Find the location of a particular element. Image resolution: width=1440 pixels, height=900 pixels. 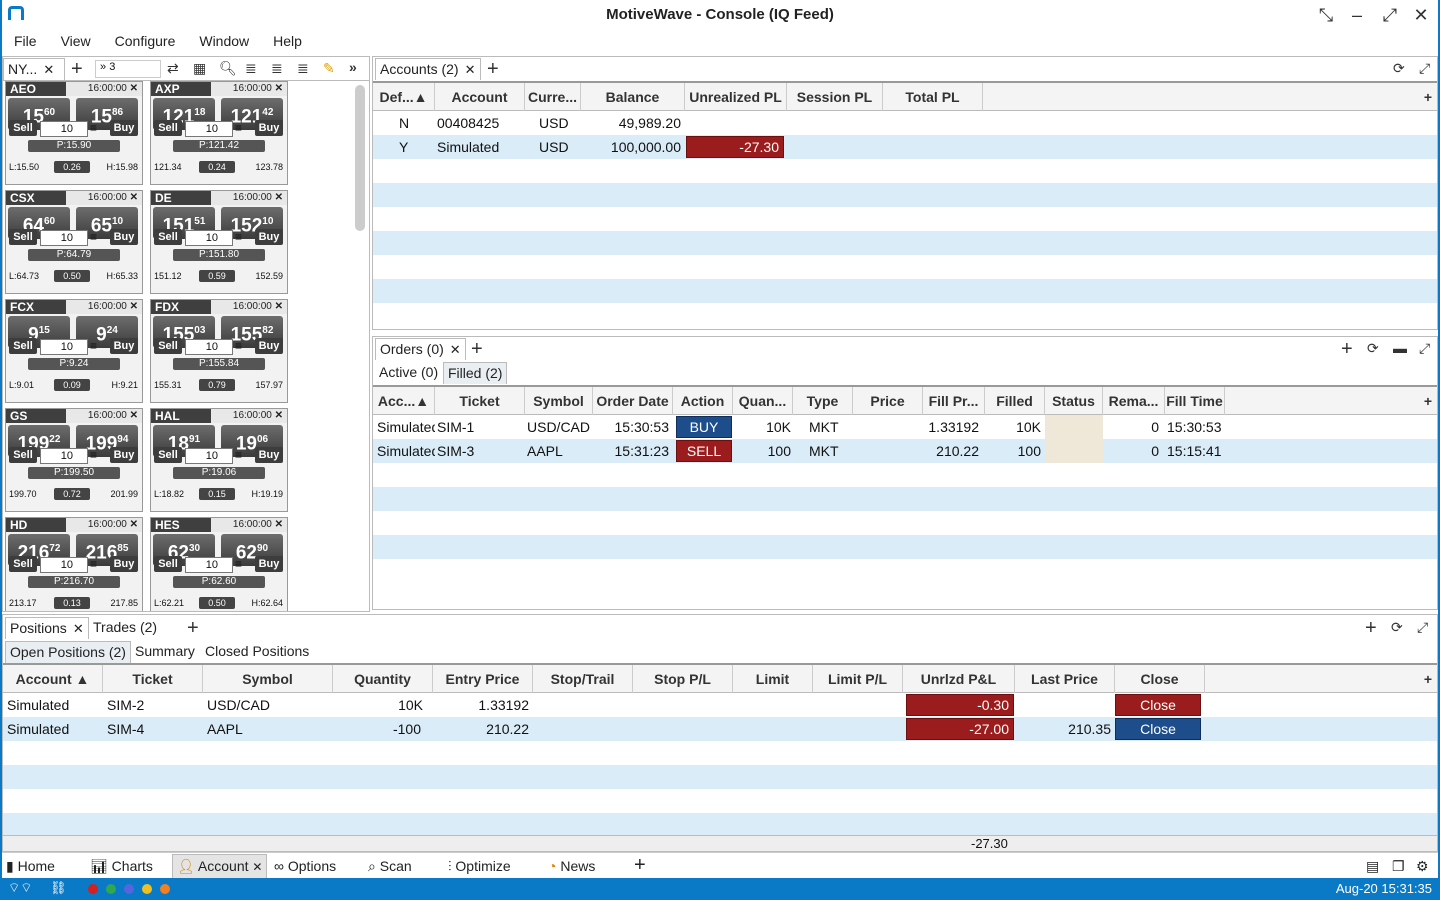

search-icon: 🔍︎ is located at coordinates (228, 68).